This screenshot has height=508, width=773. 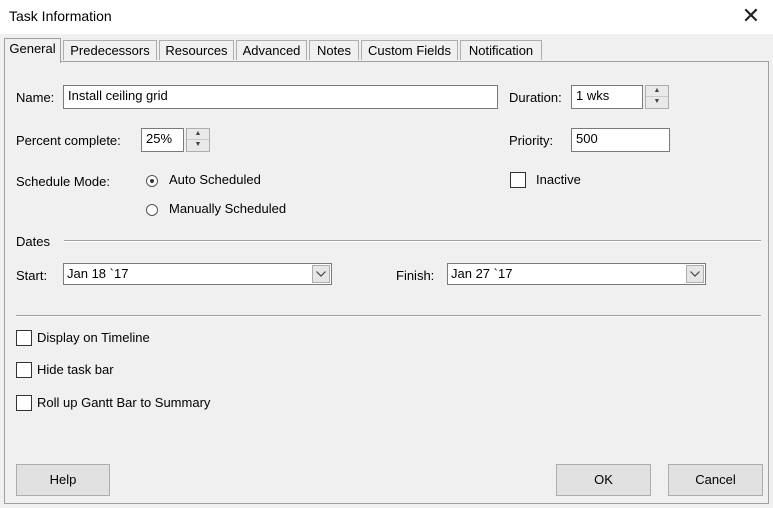 I want to click on window-title: Task Information, so click(x=60, y=16).